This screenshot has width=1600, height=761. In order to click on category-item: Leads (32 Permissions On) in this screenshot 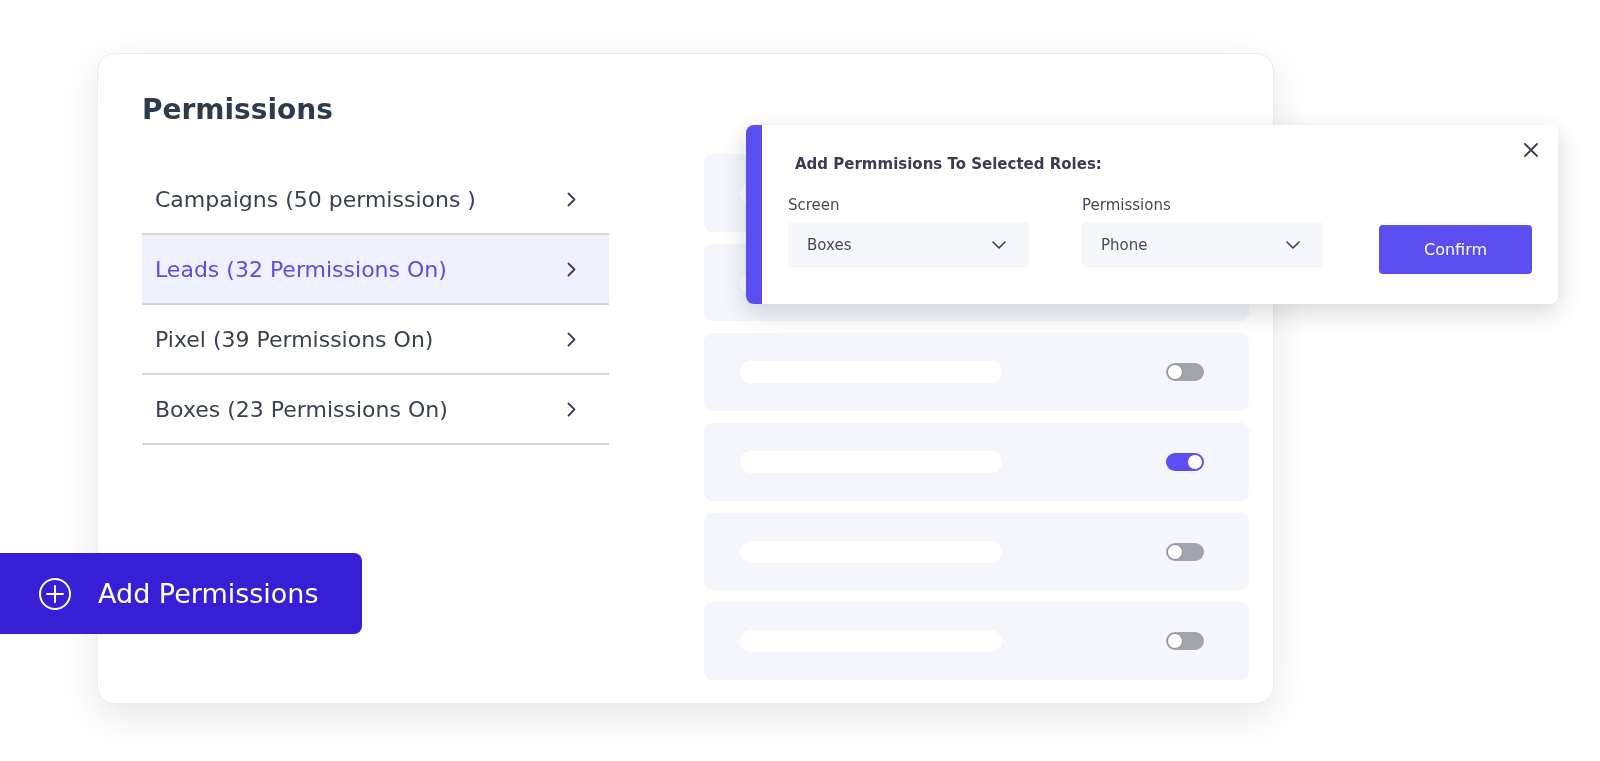, I will do `click(376, 270)`.